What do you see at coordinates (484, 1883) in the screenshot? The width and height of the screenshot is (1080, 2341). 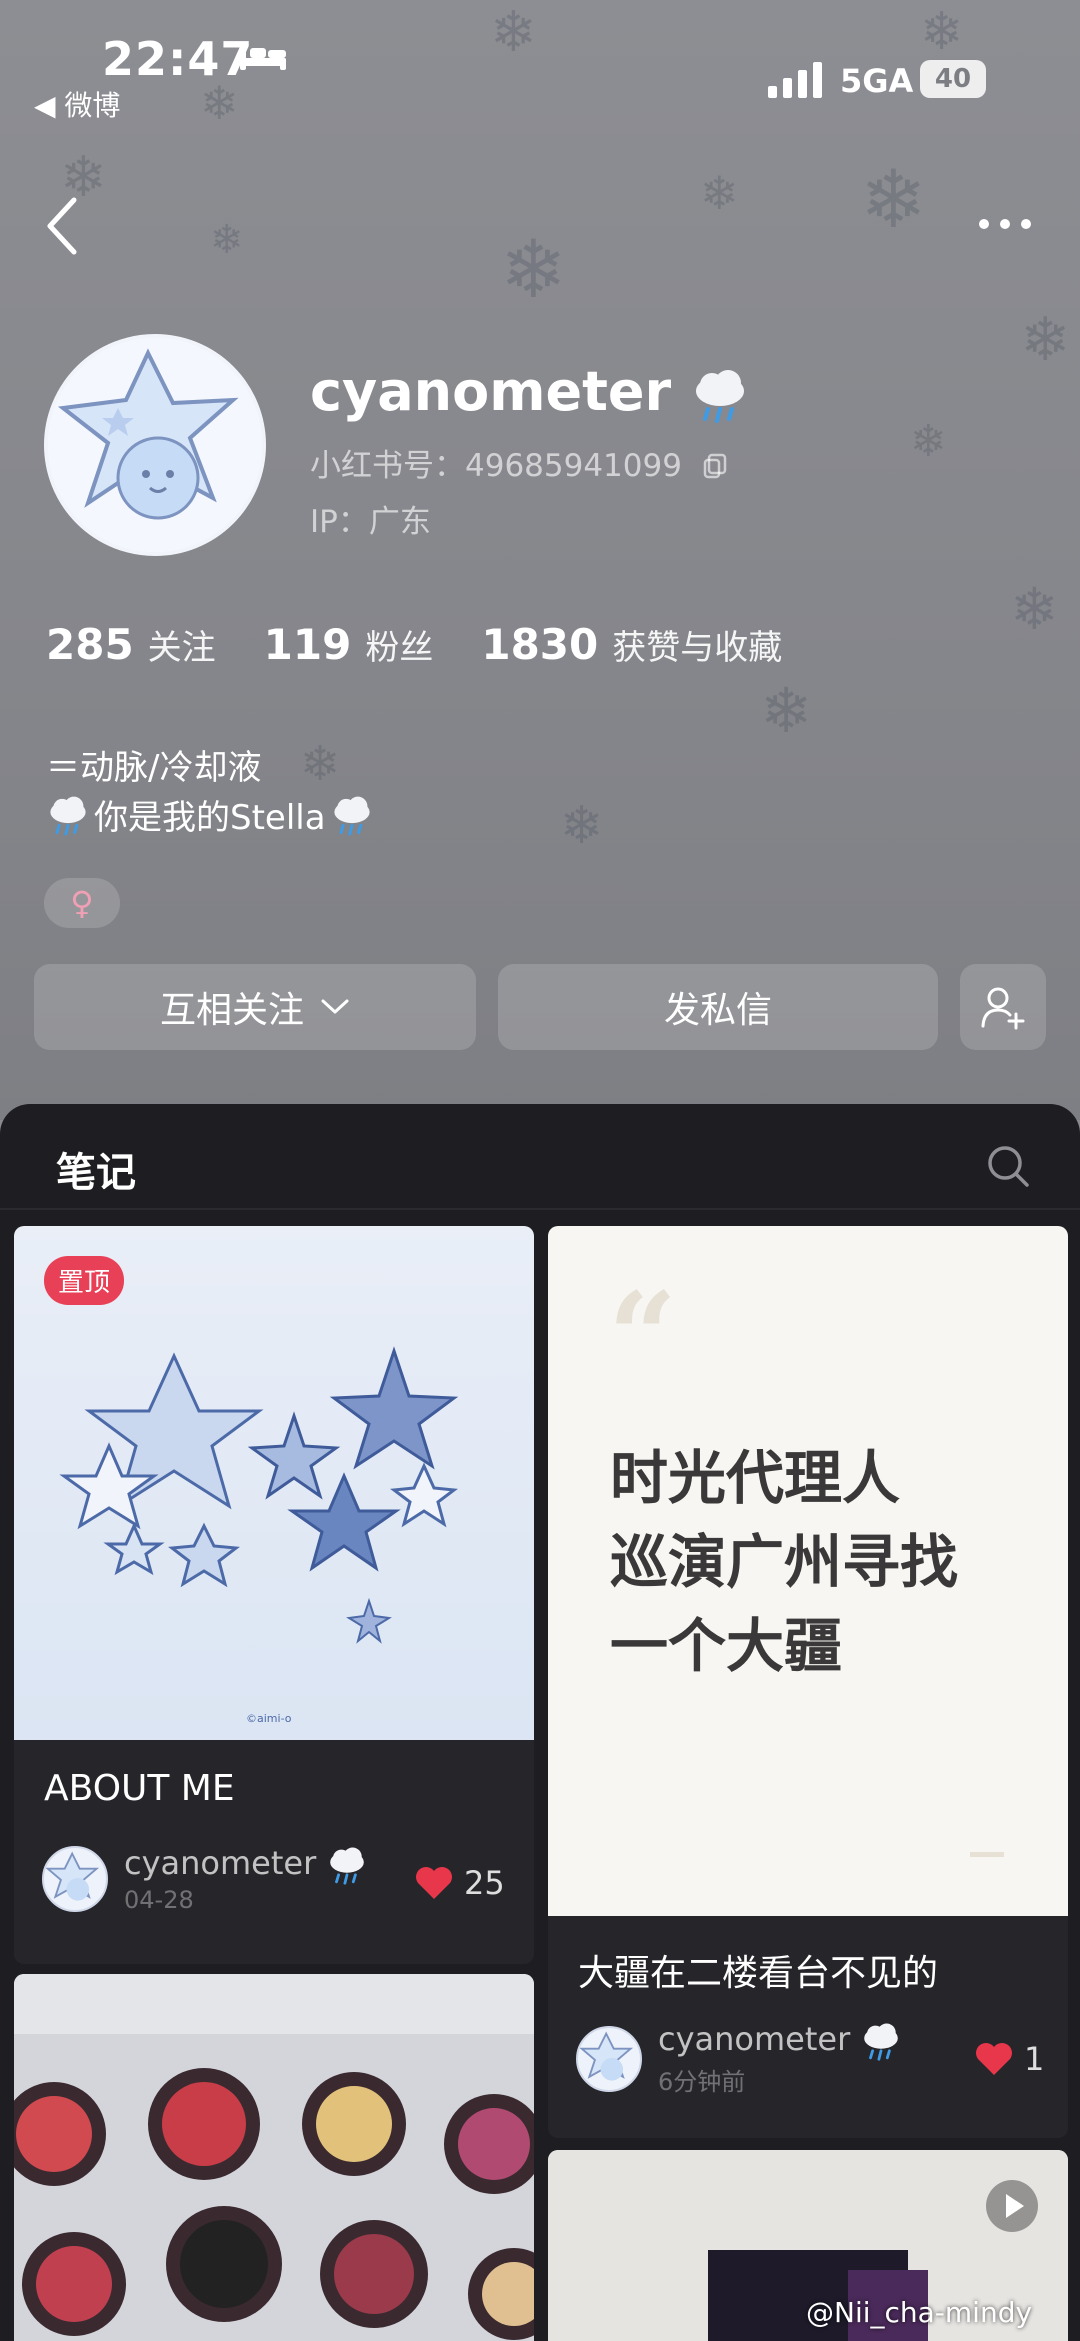 I see `like-count-value: 25` at bounding box center [484, 1883].